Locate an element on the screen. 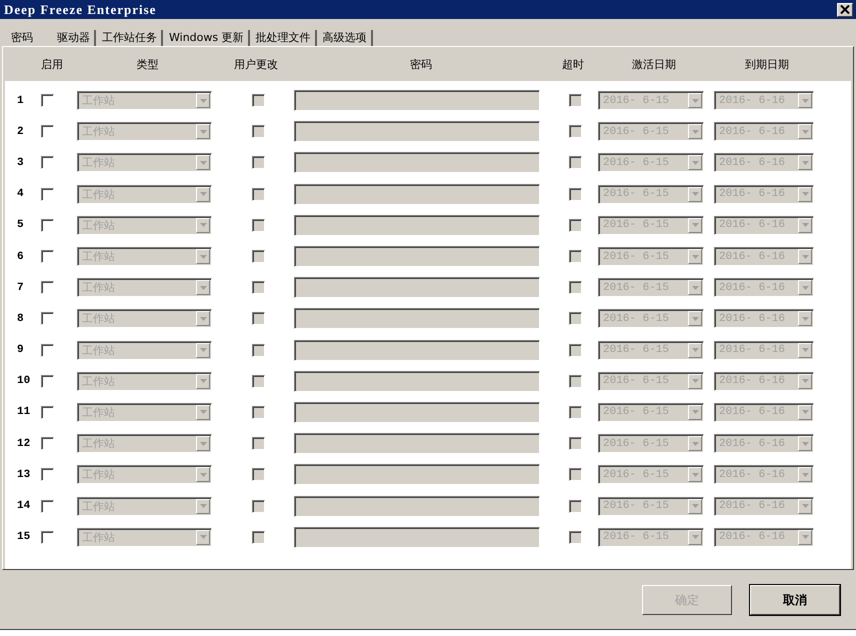 The height and width of the screenshot is (636, 856). close-button is located at coordinates (845, 9).